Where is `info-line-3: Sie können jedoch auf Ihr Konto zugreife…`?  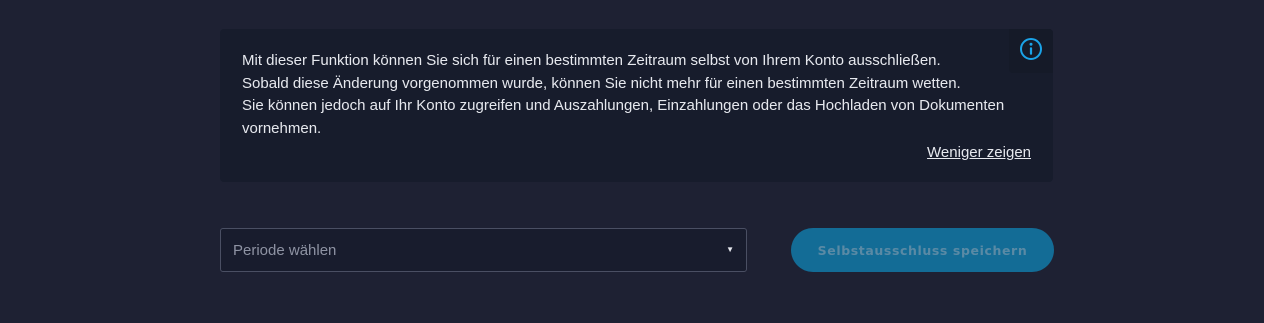
info-line-3: Sie können jedoch auf Ihr Konto zugreife… is located at coordinates (623, 117).